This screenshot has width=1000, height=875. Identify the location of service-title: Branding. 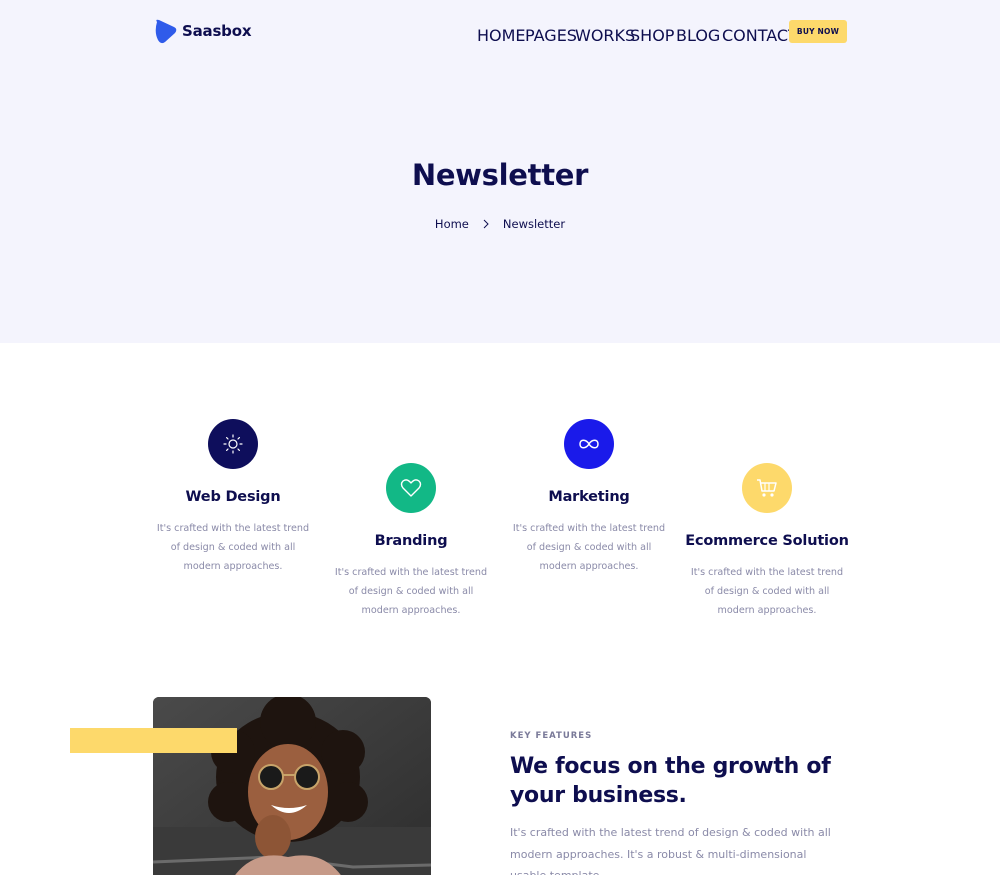
(411, 541).